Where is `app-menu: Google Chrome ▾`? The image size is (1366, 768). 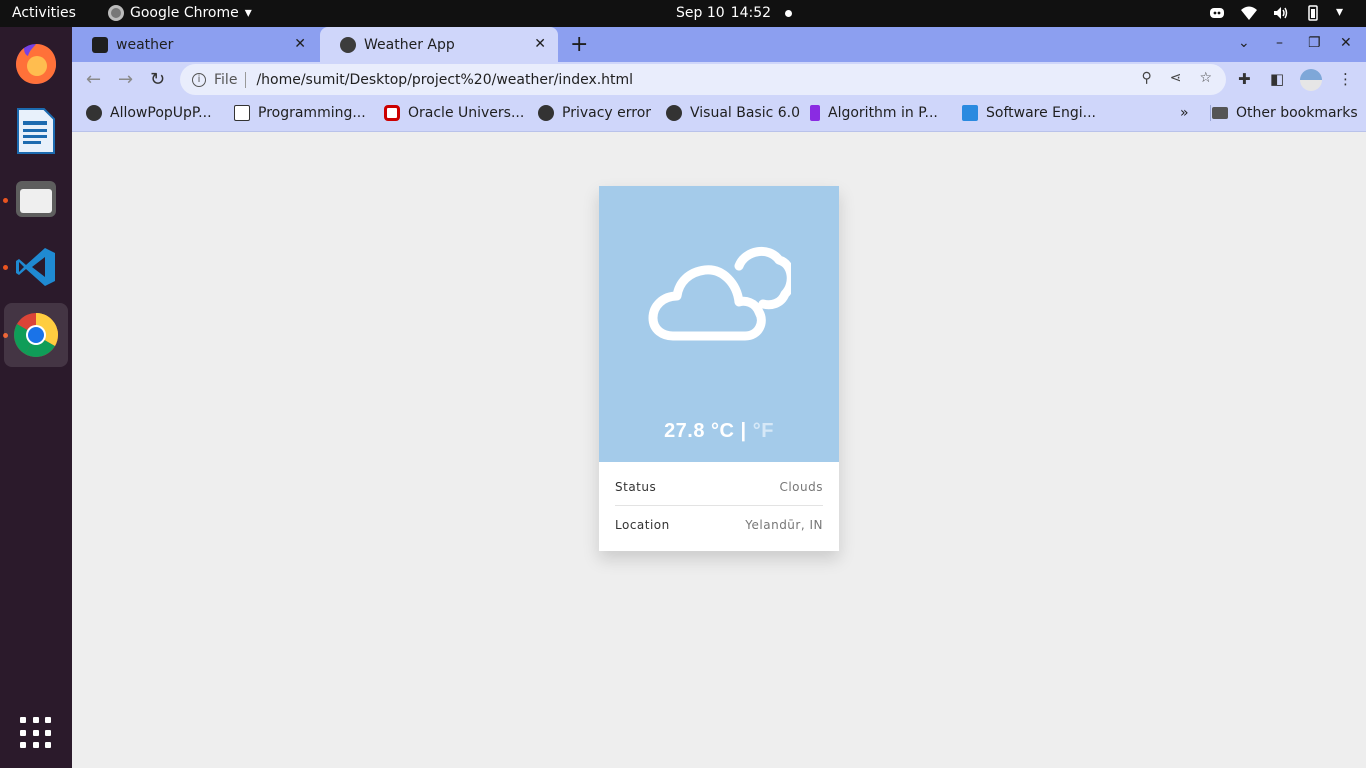
app-menu: Google Chrome ▾ is located at coordinates (180, 13).